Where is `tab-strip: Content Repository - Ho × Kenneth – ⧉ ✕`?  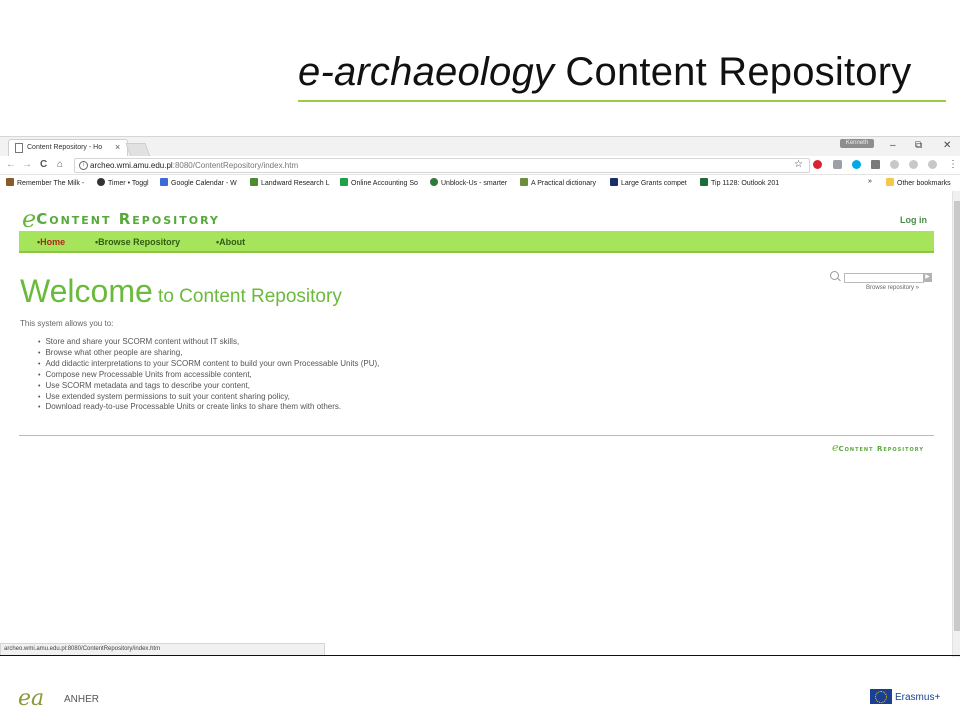
tab-strip: Content Repository - Ho × Kenneth – ⧉ ✕ is located at coordinates (480, 147).